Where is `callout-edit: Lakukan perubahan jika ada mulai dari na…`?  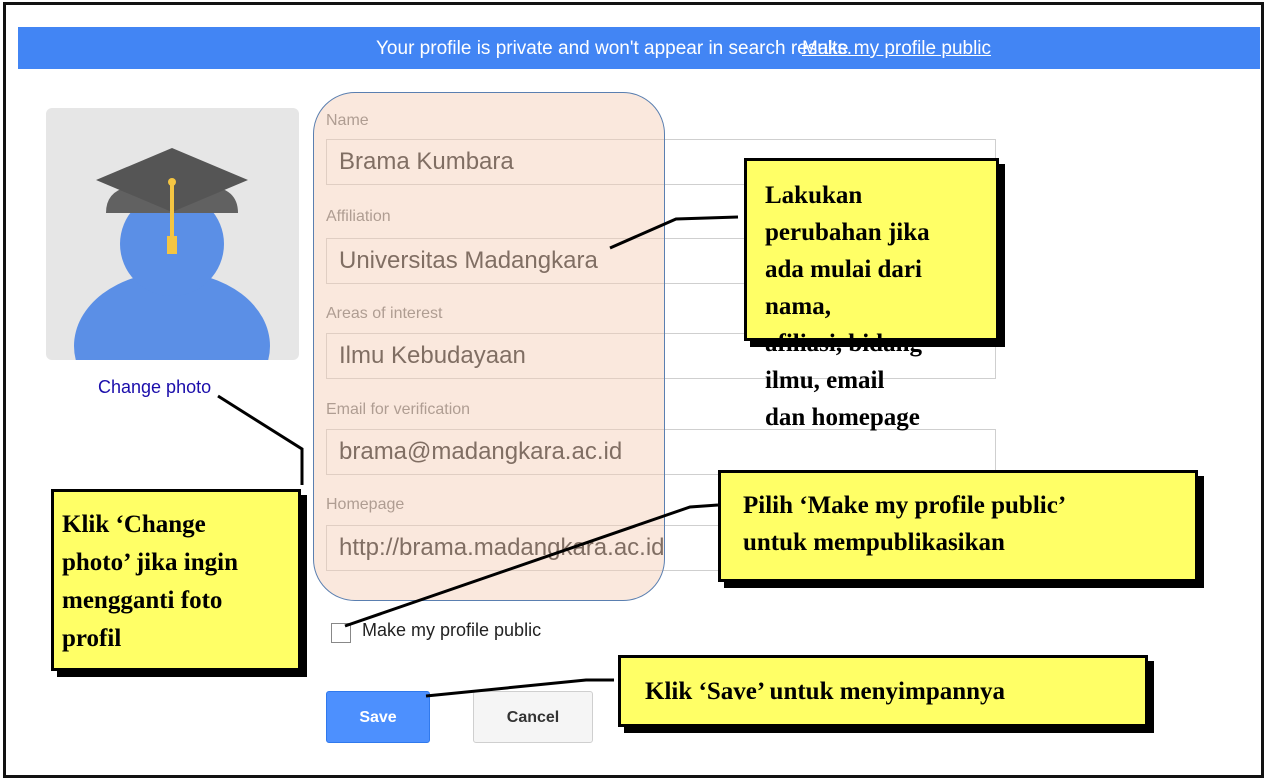
callout-edit: Lakukan perubahan jika ada mulai dari na… is located at coordinates (871, 294).